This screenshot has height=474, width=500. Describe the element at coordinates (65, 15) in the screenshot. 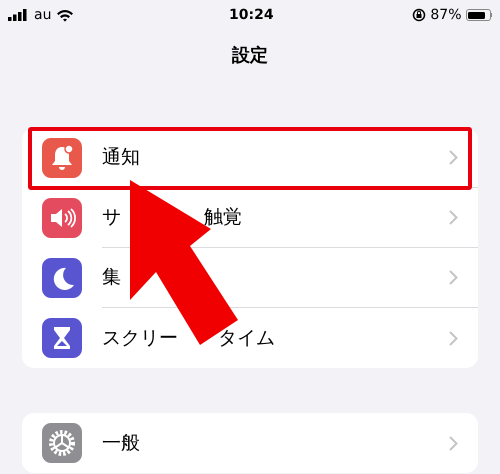

I see `wifi-icon` at that location.